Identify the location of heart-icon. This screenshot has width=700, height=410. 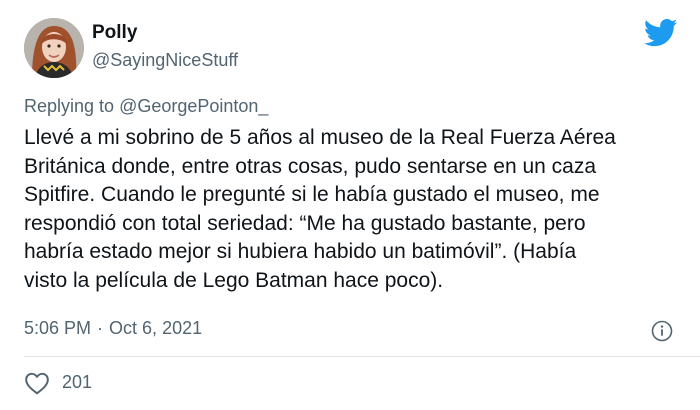
(37, 383).